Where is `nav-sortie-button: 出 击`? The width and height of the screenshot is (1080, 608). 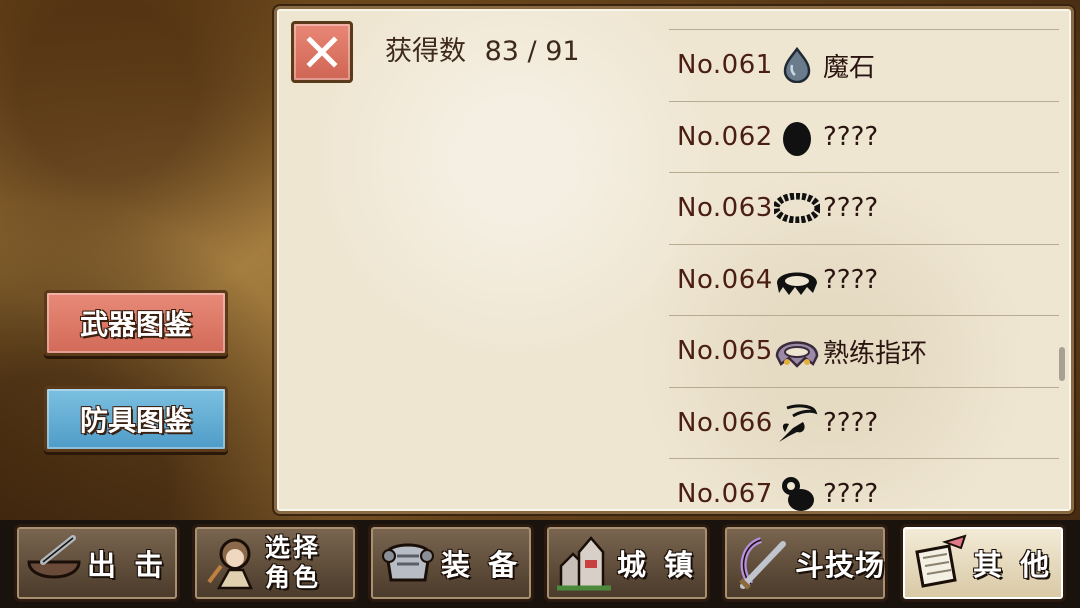
nav-sortie-button: 出 击 is located at coordinates (97, 563).